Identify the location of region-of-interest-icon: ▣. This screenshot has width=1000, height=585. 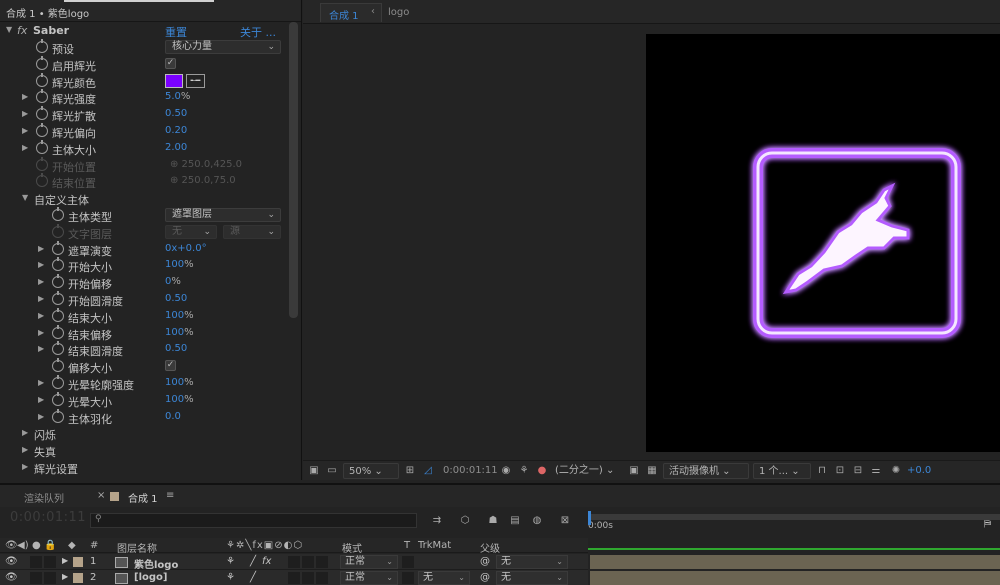
(634, 471).